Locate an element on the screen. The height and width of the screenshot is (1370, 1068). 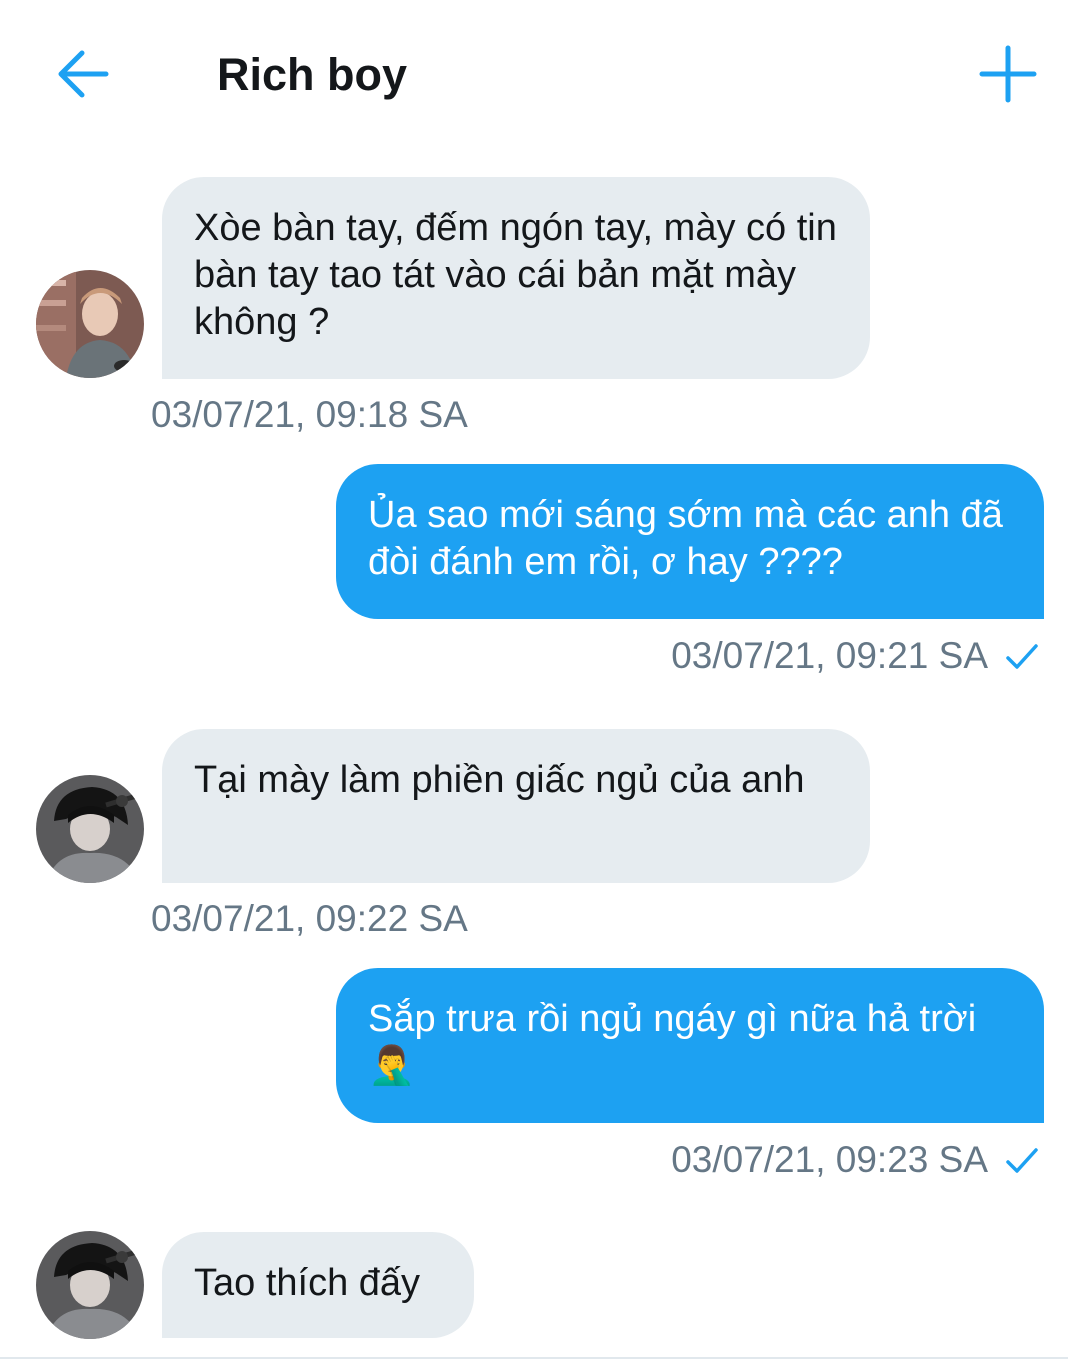
message-bubble-incoming: Tao thích đấy is located at coordinates (318, 1285).